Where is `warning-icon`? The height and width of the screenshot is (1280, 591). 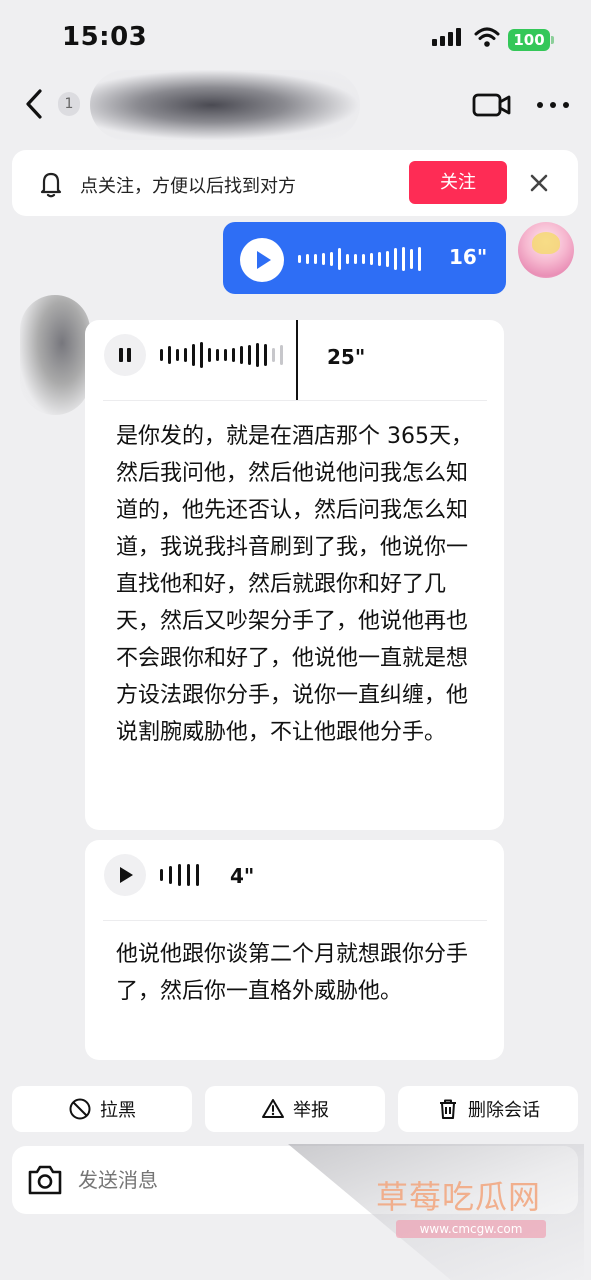 warning-icon is located at coordinates (273, 1108).